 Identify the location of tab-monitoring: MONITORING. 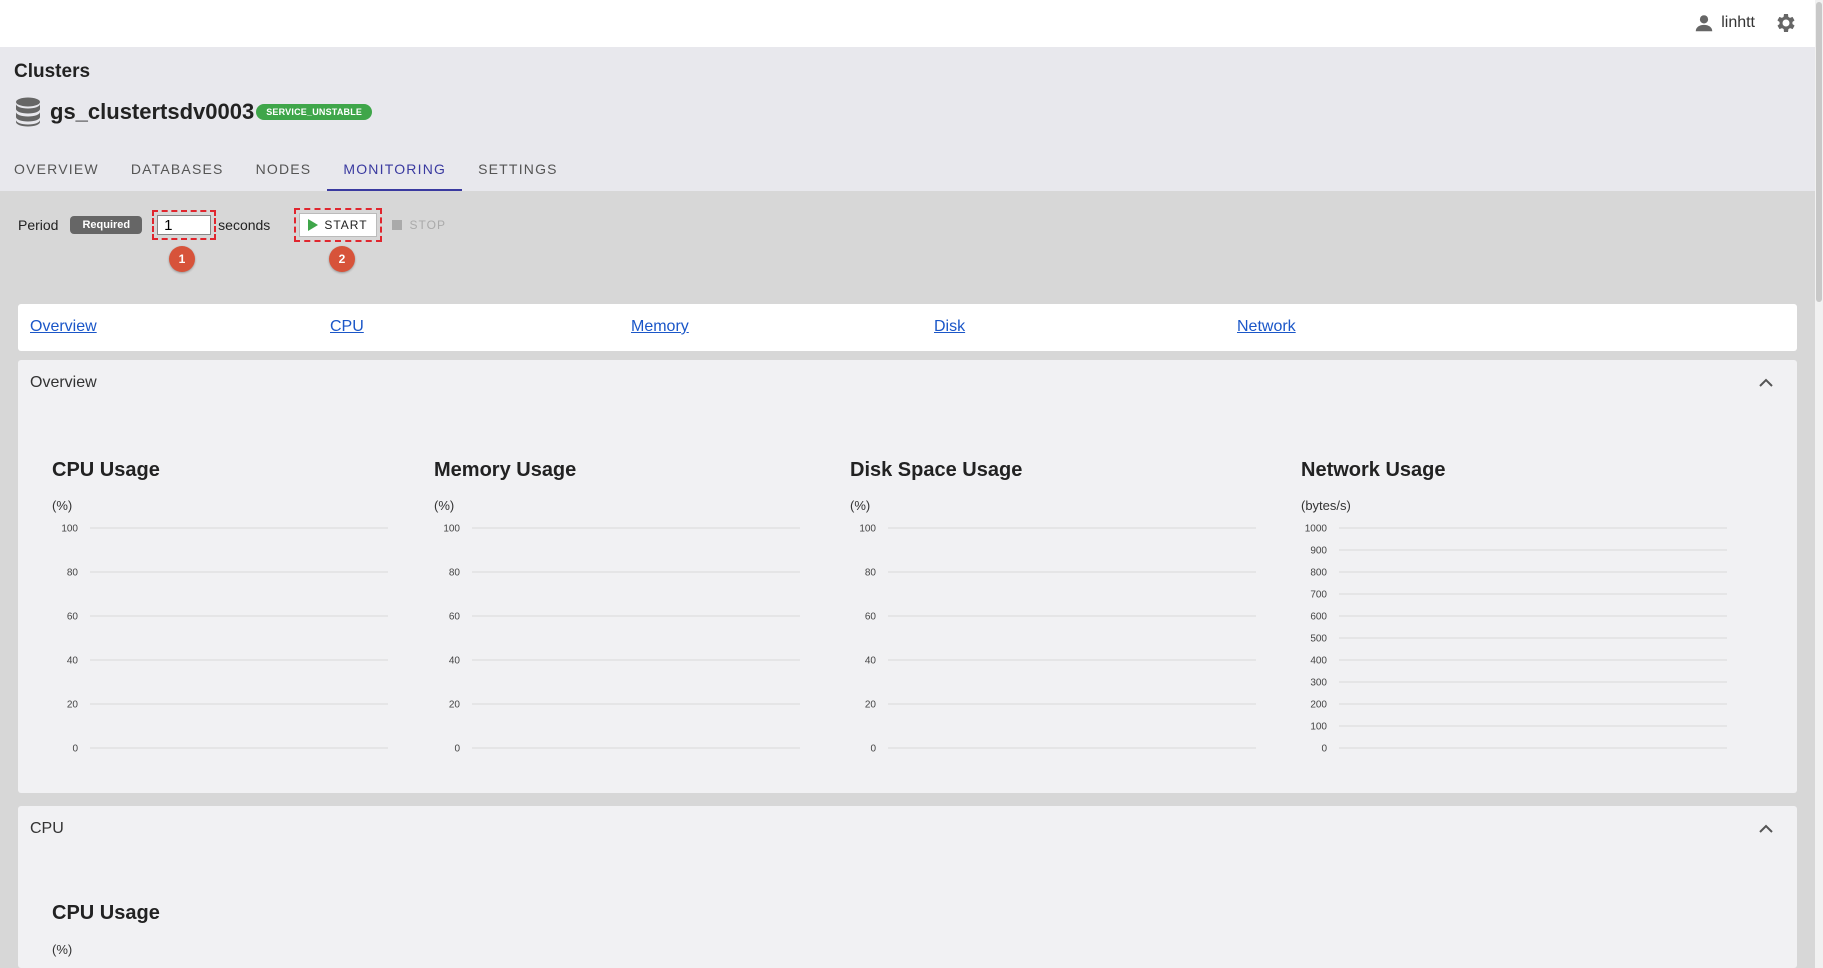
(394, 169).